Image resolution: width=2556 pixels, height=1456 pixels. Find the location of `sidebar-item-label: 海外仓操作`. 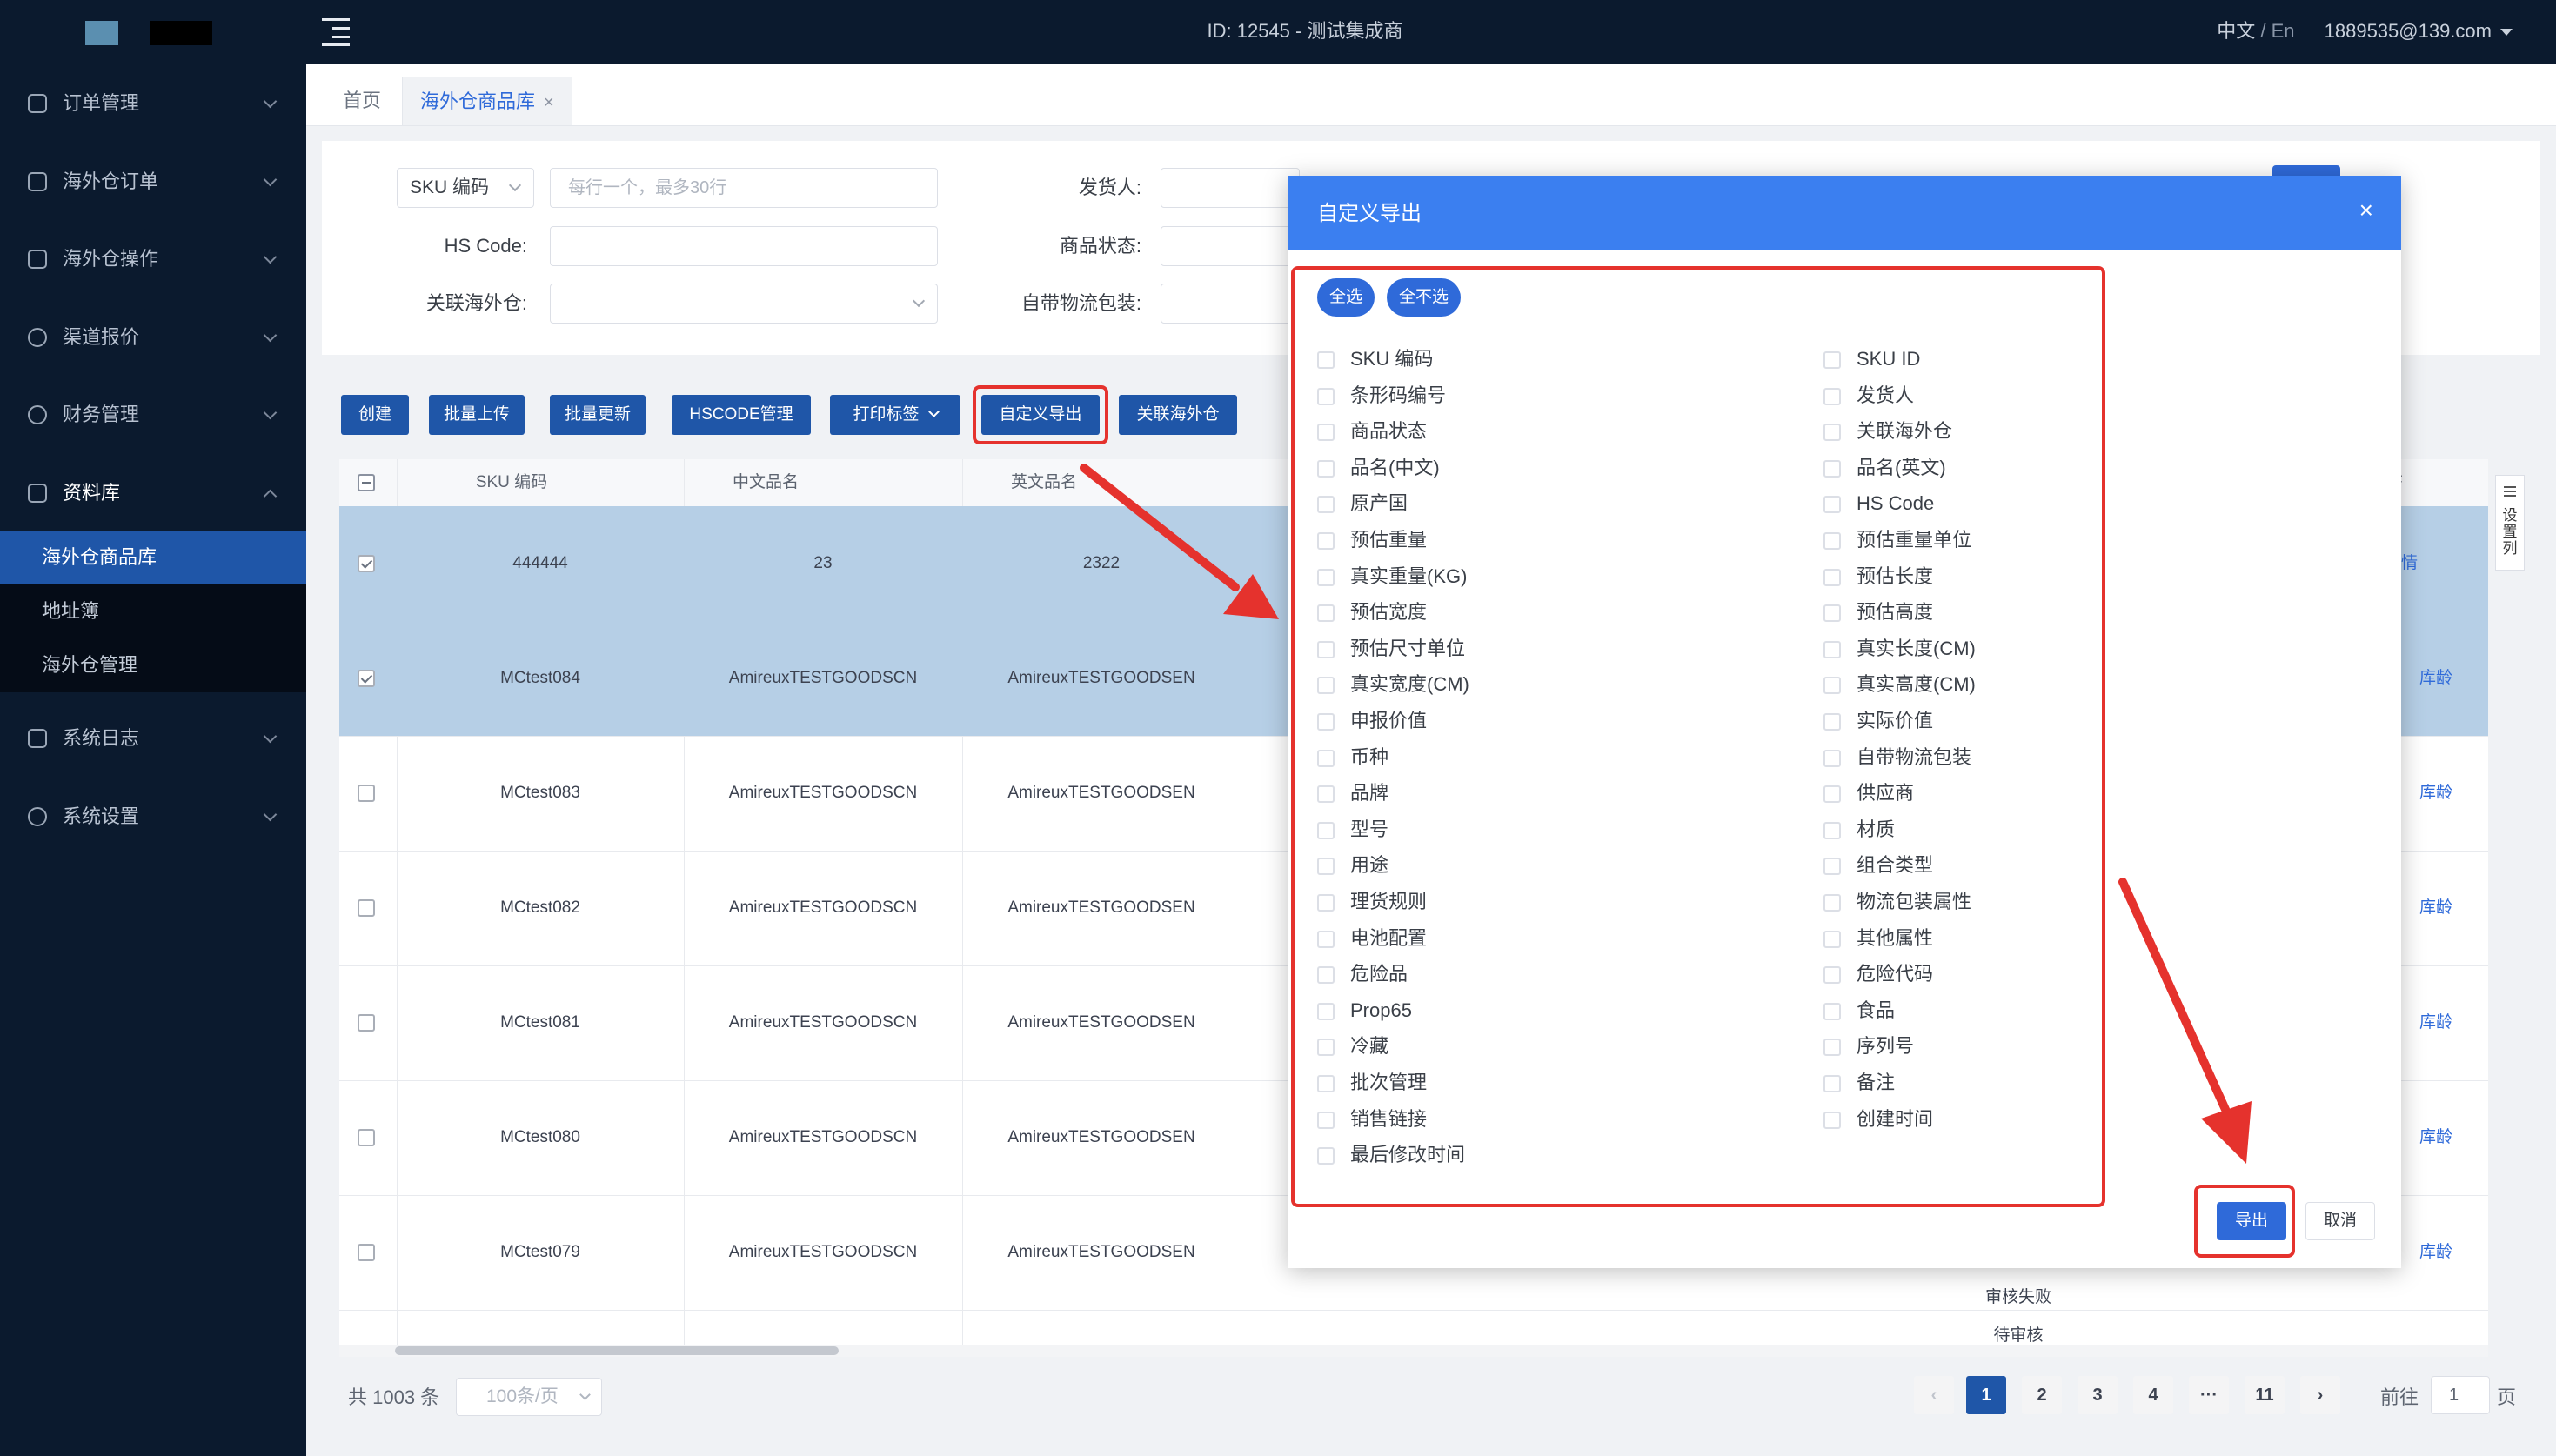

sidebar-item-label: 海外仓操作 is located at coordinates (111, 259).